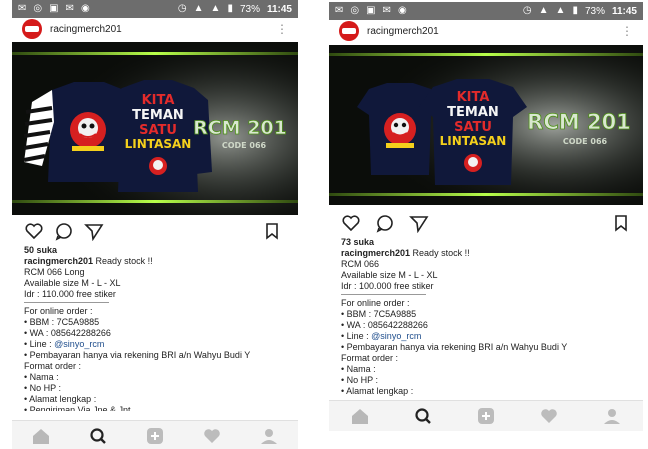  Describe the element at coordinates (42, 388) in the screenshot. I see `format-field: • No HP :` at that location.